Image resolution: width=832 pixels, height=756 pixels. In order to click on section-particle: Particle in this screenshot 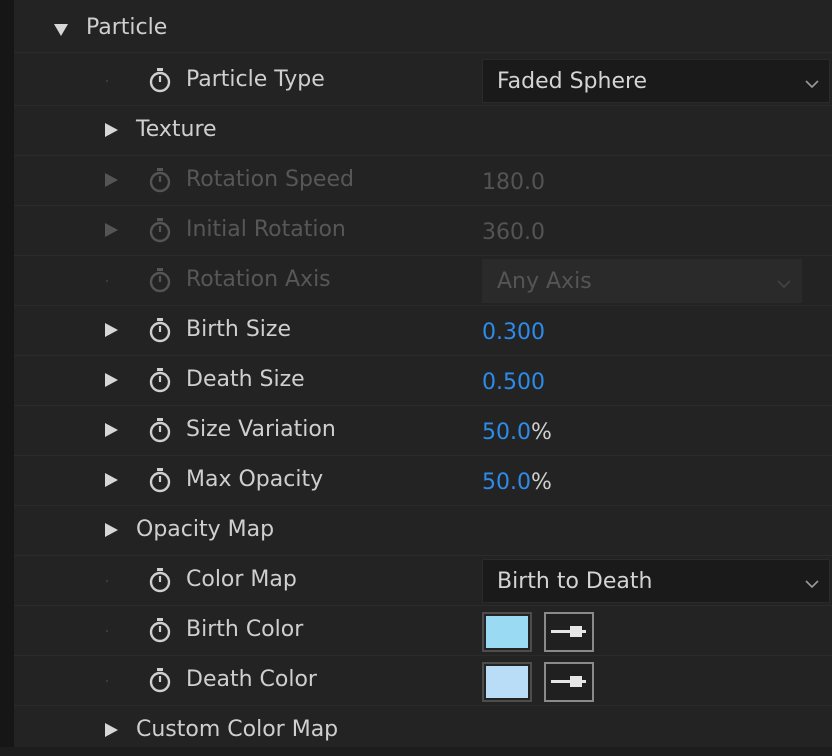, I will do `click(423, 29)`.